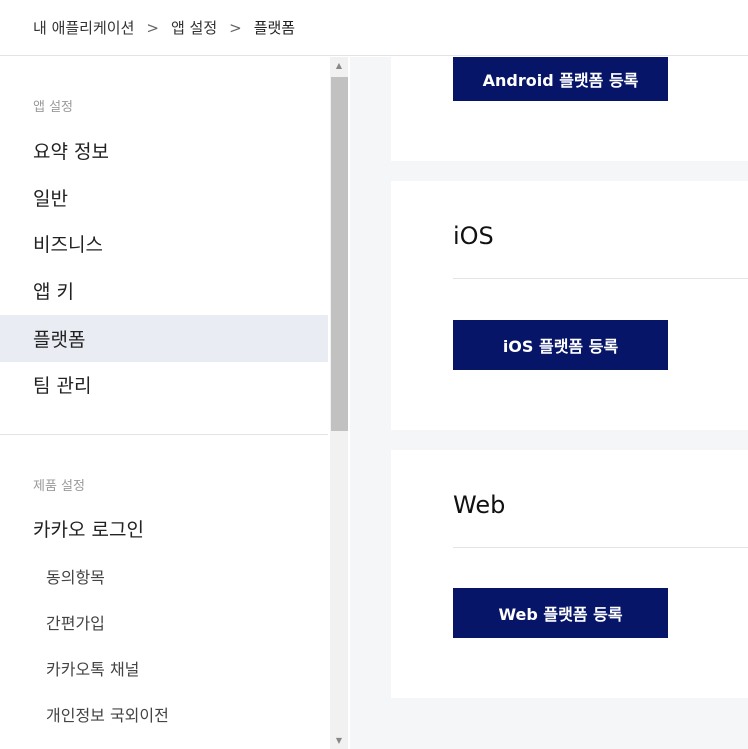 The image size is (748, 749). What do you see at coordinates (479, 505) in the screenshot?
I see `web-section-title: Web` at bounding box center [479, 505].